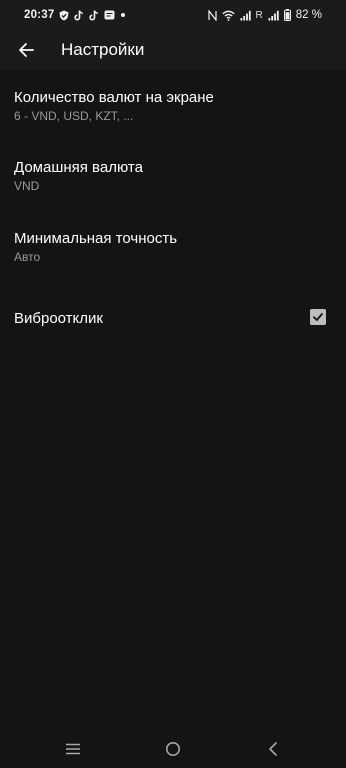 The image size is (346, 768). Describe the element at coordinates (228, 15) in the screenshot. I see `wifi-icon` at that location.